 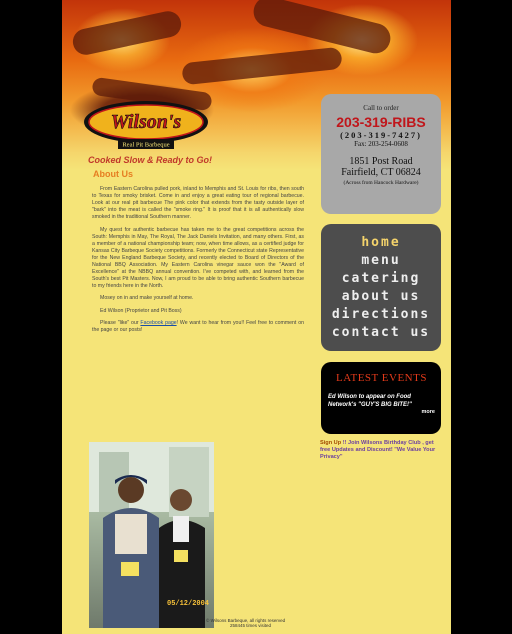 What do you see at coordinates (188, 604) in the screenshot?
I see `photo-date: 05/12/2004` at bounding box center [188, 604].